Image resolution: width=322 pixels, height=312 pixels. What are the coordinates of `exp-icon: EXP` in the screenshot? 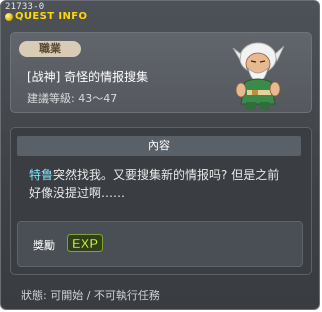 It's located at (85, 243).